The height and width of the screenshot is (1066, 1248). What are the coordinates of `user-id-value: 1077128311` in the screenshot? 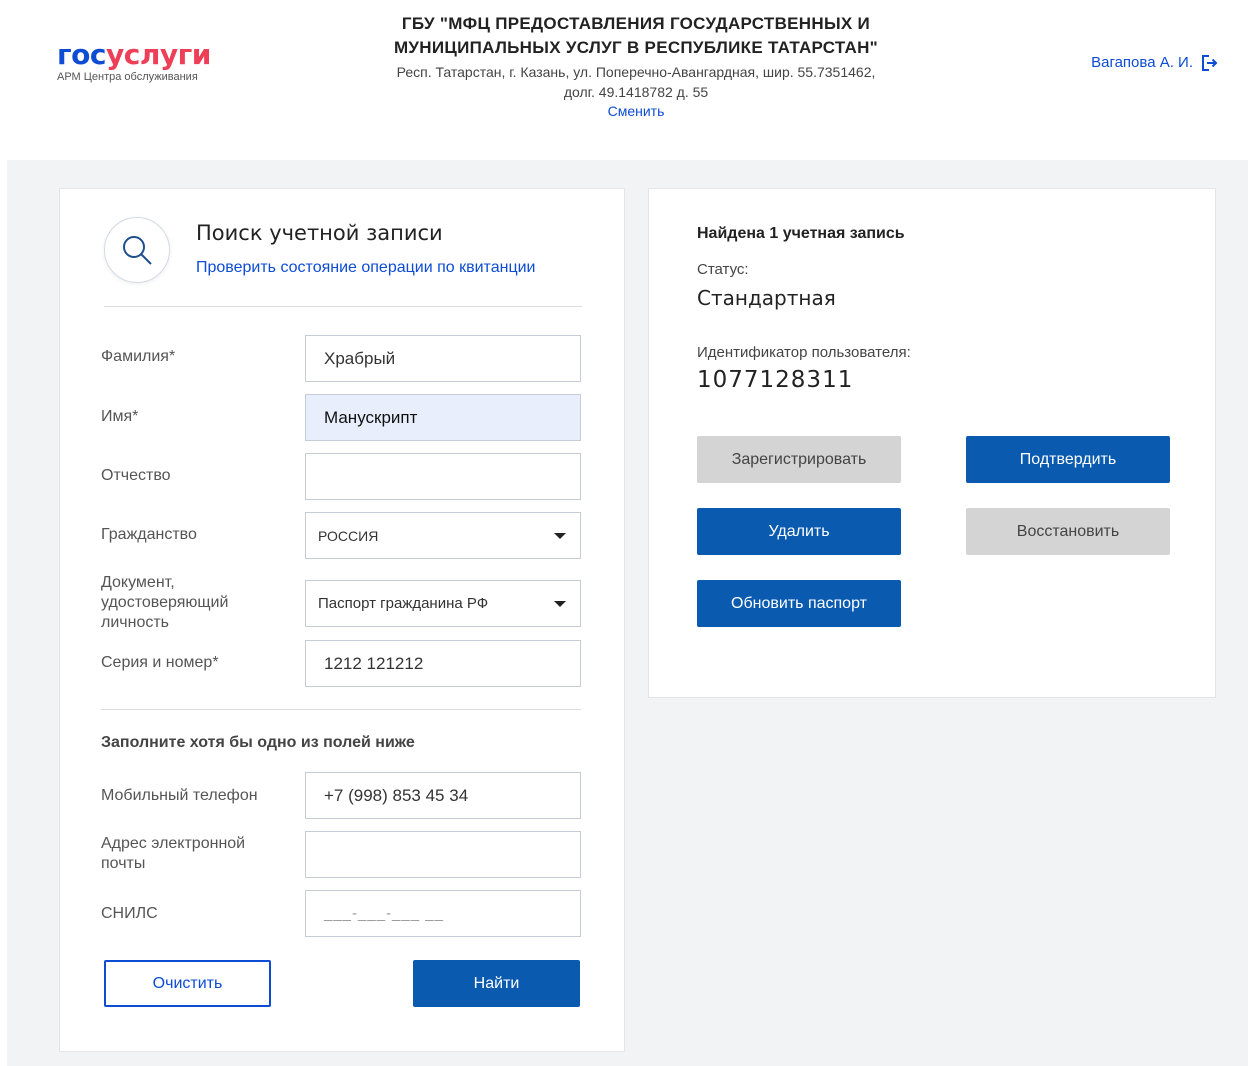 It's located at (775, 380).